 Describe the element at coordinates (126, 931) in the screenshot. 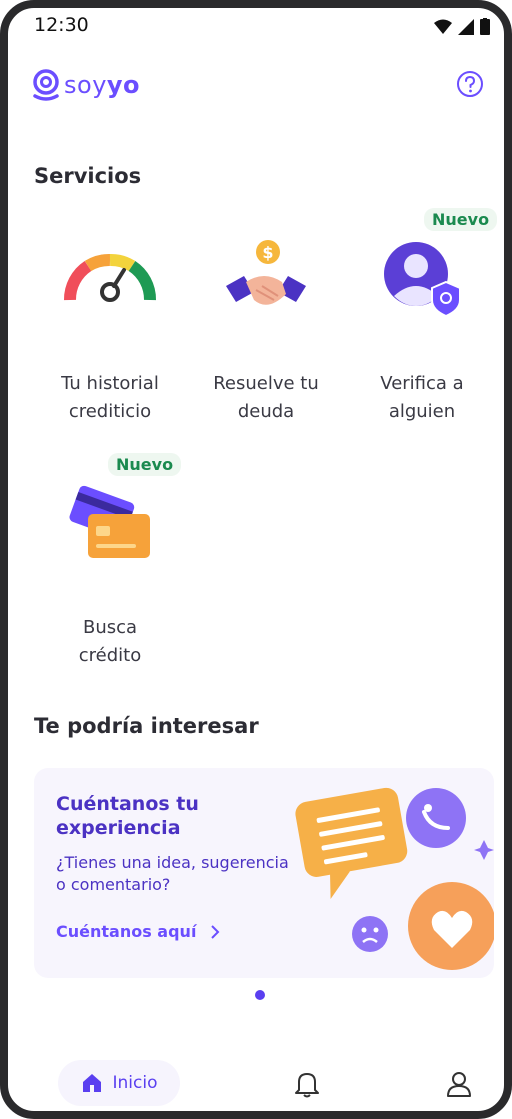

I see `banner-link-label: Cuéntanos aquí` at that location.